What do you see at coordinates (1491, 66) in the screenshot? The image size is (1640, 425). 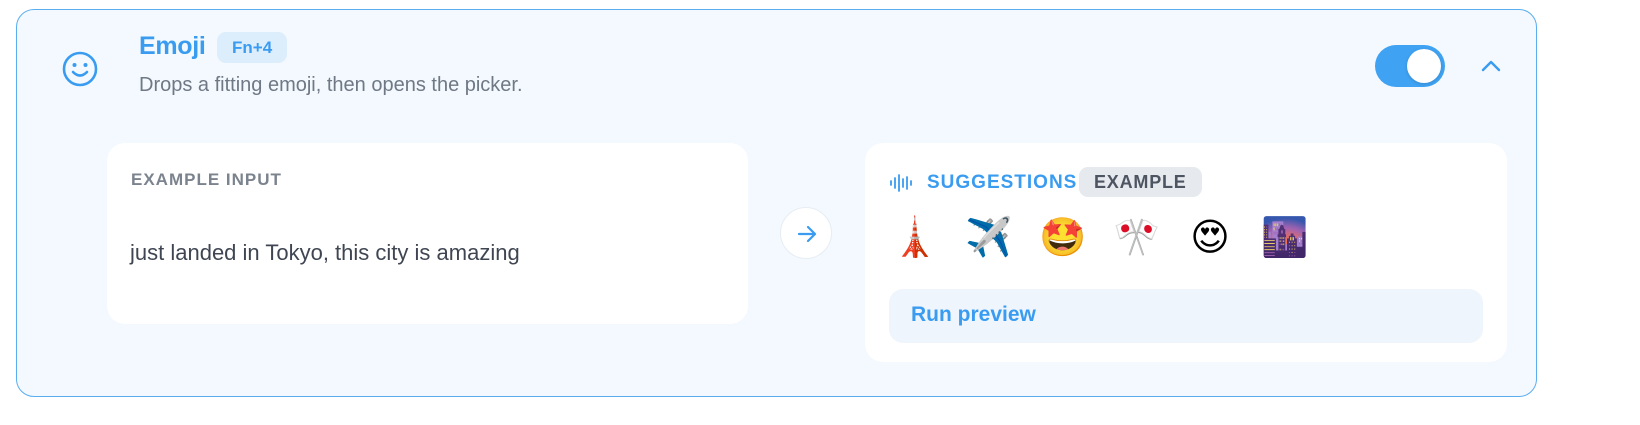 I see `chevron-up-icon` at bounding box center [1491, 66].